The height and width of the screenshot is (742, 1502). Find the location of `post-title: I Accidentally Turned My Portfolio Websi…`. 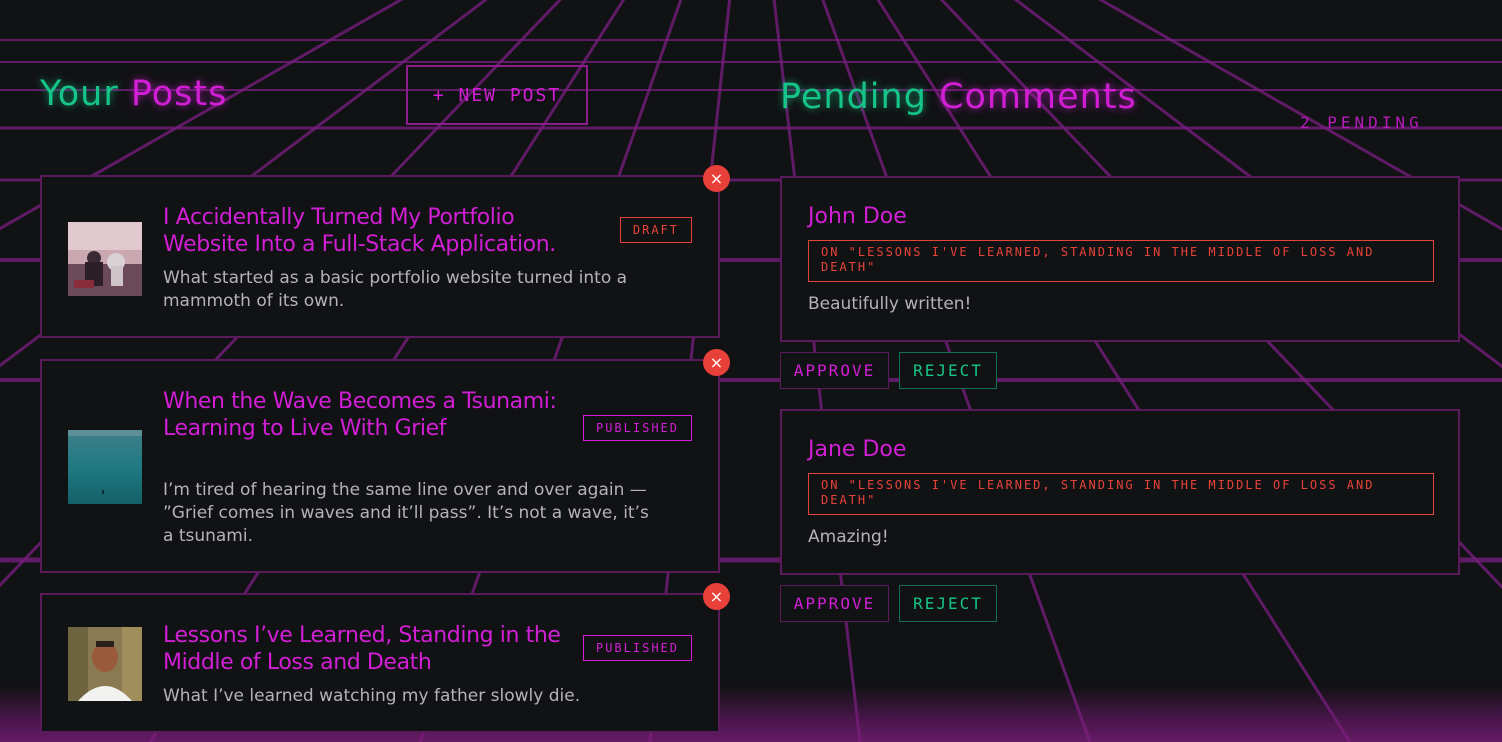

post-title: I Accidentally Turned My Portfolio Websi… is located at coordinates (373, 231).